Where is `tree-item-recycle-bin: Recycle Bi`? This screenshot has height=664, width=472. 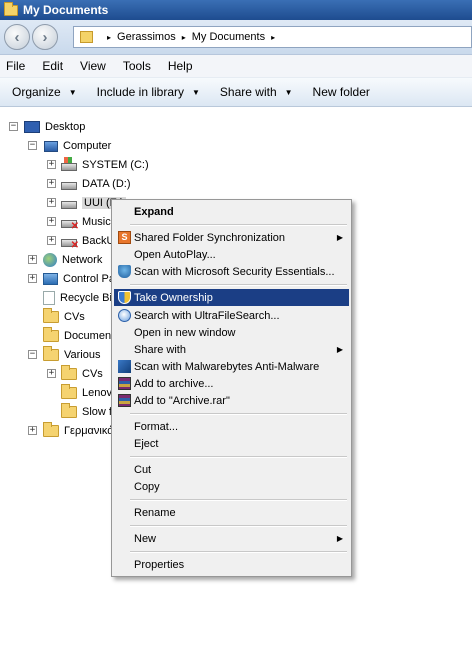
tree-item-recycle-bin: Recycle Bi is located at coordinates (77, 298).